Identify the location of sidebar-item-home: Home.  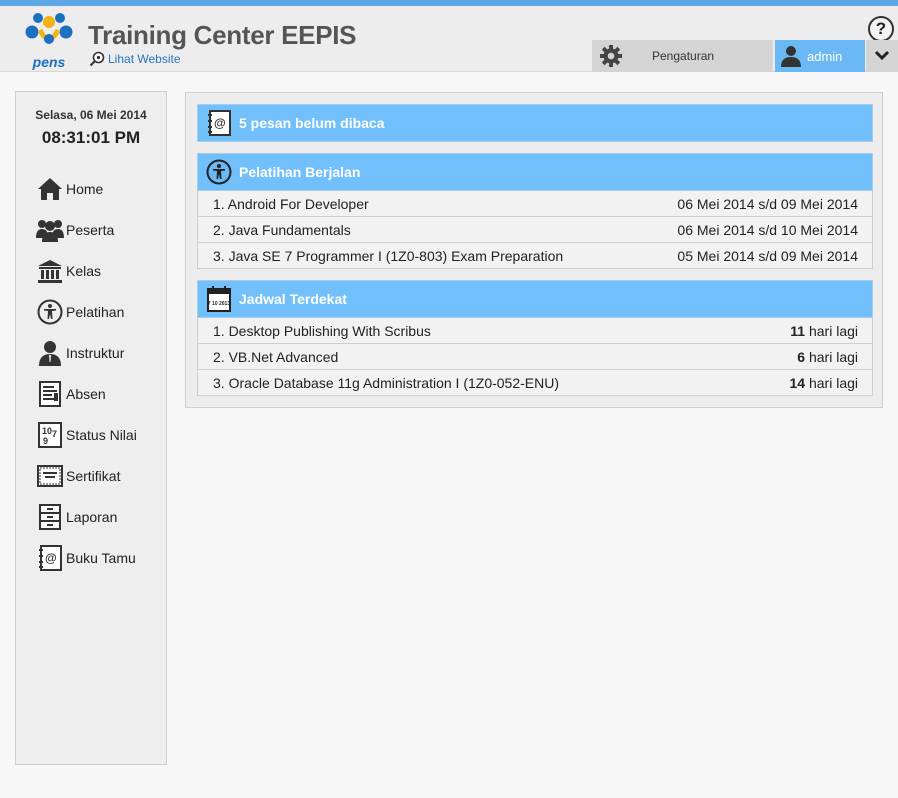
(91, 188).